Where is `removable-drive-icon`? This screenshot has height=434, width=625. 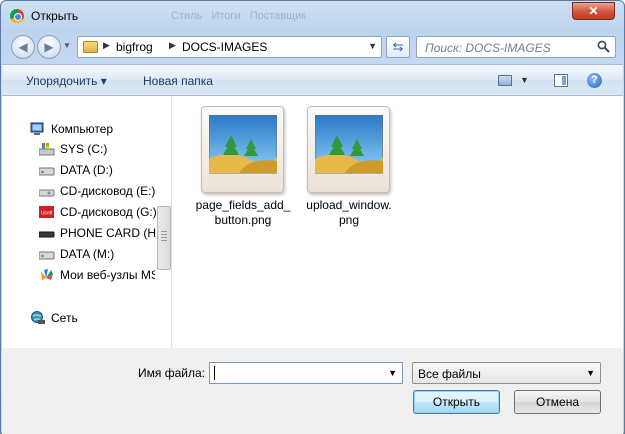 removable-drive-icon is located at coordinates (47, 234).